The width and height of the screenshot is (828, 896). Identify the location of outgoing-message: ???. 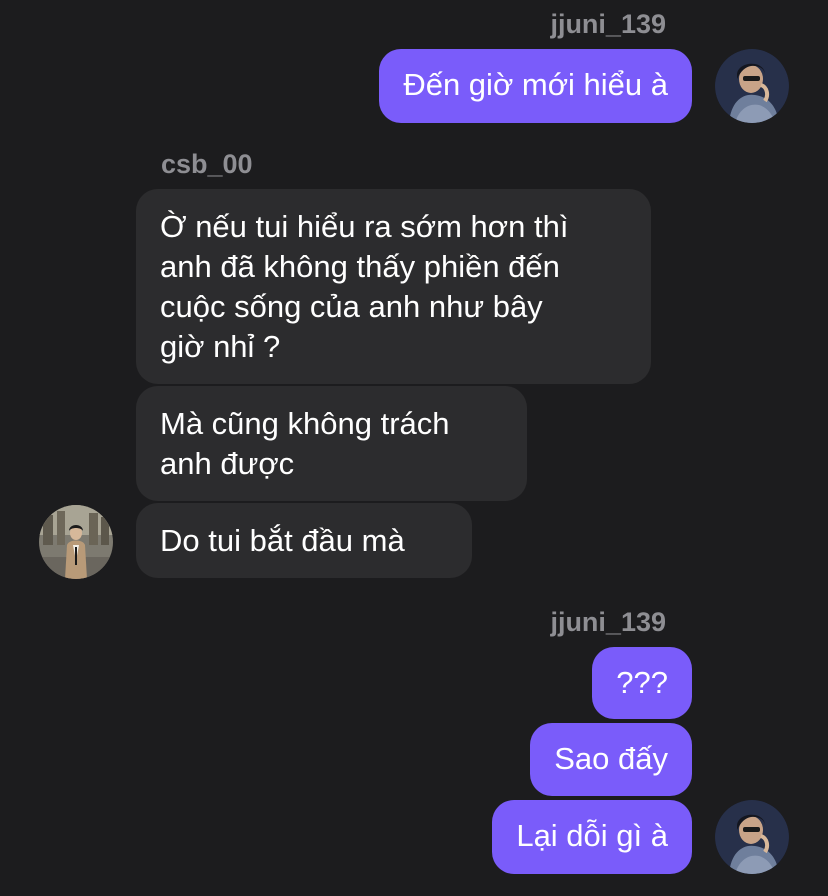
(642, 683).